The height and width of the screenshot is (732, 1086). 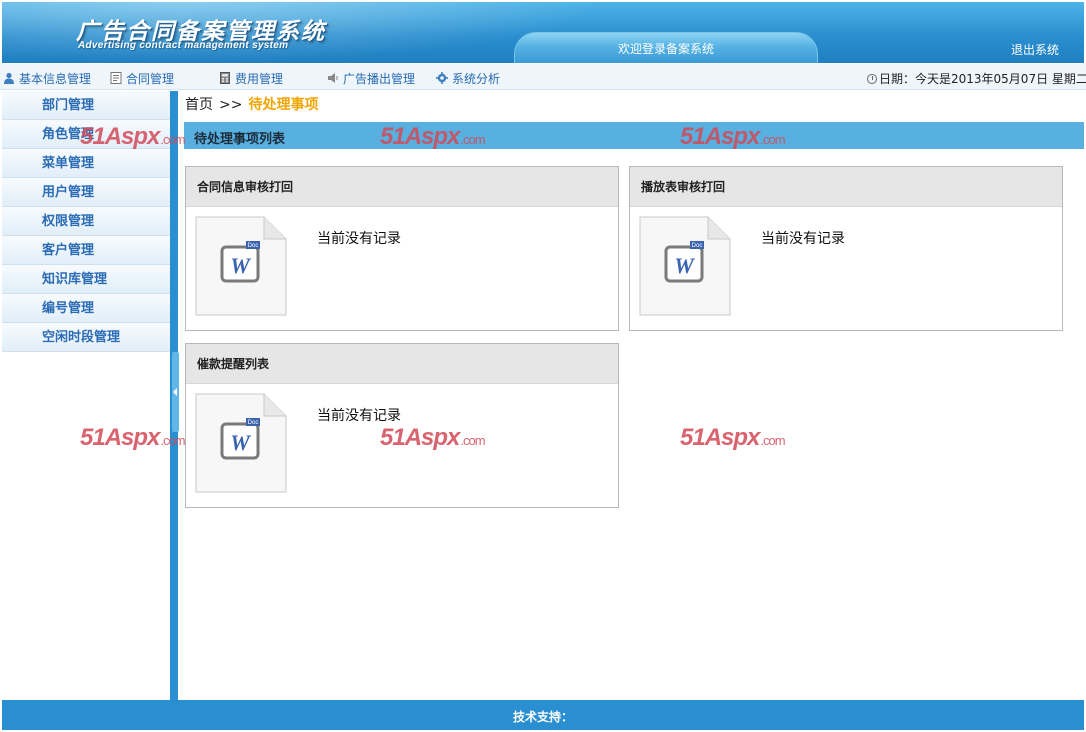 What do you see at coordinates (86, 163) in the screenshot?
I see `sidebar-item-menu: 菜单管理` at bounding box center [86, 163].